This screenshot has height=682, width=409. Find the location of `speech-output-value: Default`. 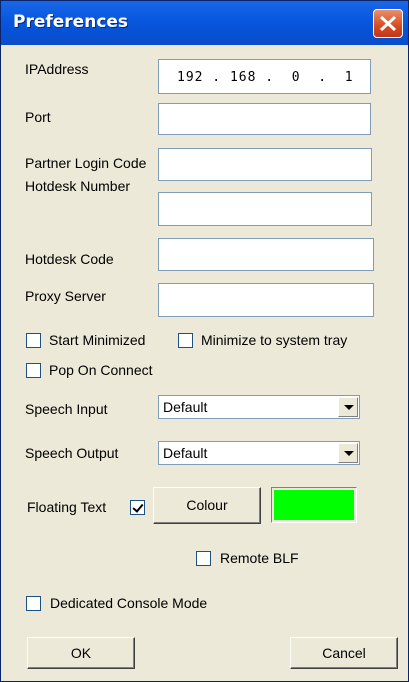

speech-output-value: Default is located at coordinates (185, 453).